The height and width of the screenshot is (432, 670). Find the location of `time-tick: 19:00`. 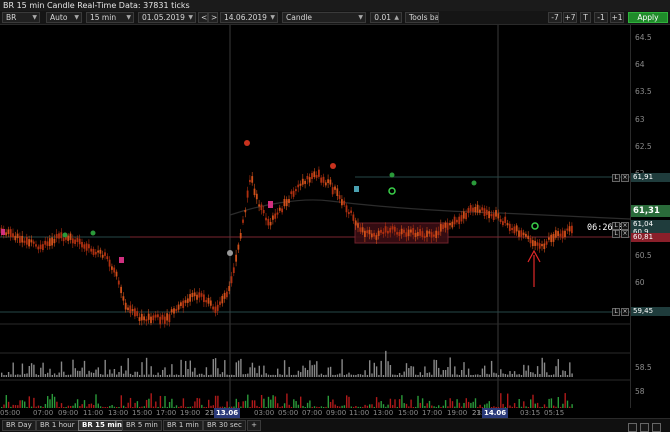

time-tick: 19:00 is located at coordinates (190, 413).